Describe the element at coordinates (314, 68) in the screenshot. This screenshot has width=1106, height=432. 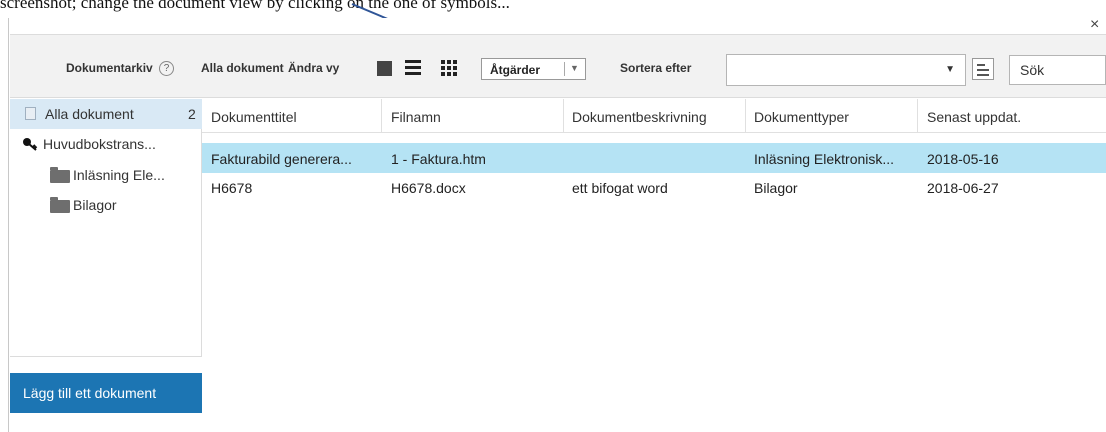
I see `change-view-label: Ändra vy` at that location.